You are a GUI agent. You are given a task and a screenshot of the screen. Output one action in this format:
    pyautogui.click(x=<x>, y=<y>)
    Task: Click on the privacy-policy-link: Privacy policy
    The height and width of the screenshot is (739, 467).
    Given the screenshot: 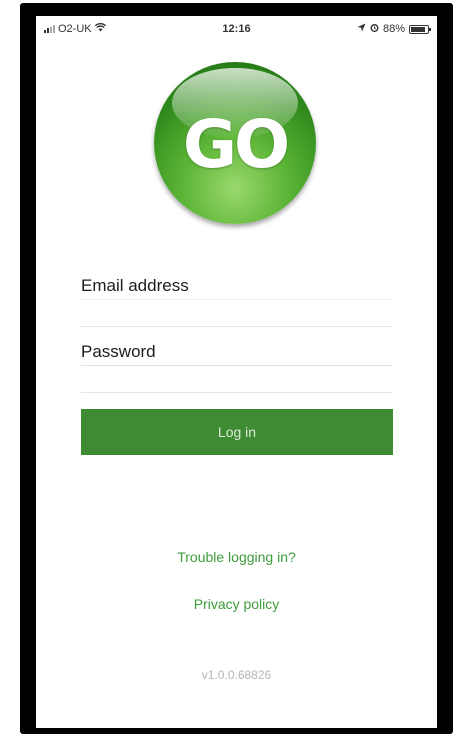 What is the action you would take?
    pyautogui.click(x=236, y=604)
    